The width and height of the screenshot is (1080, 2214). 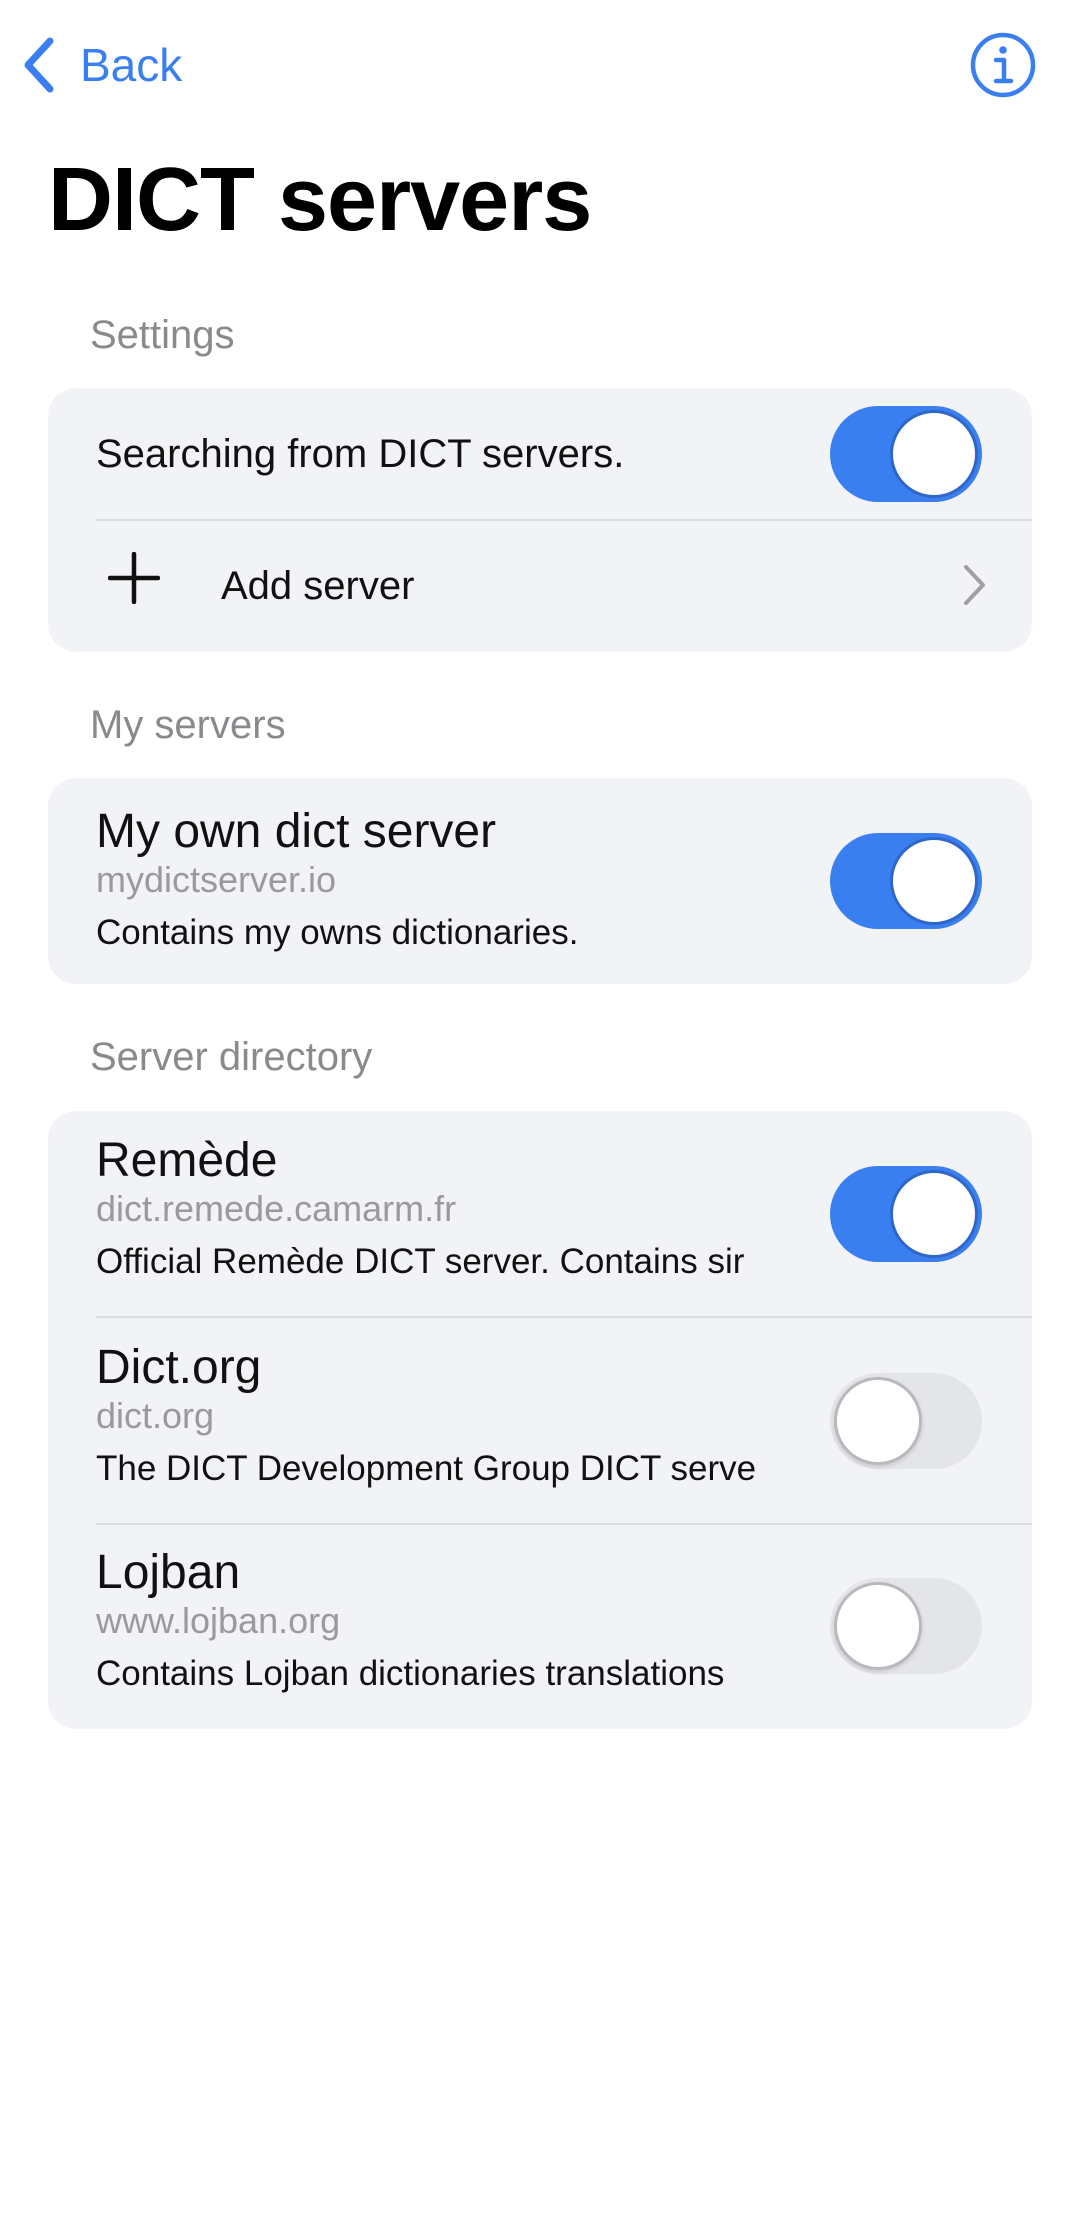 I want to click on server-description: Contains my owns dictionaries., so click(x=337, y=932).